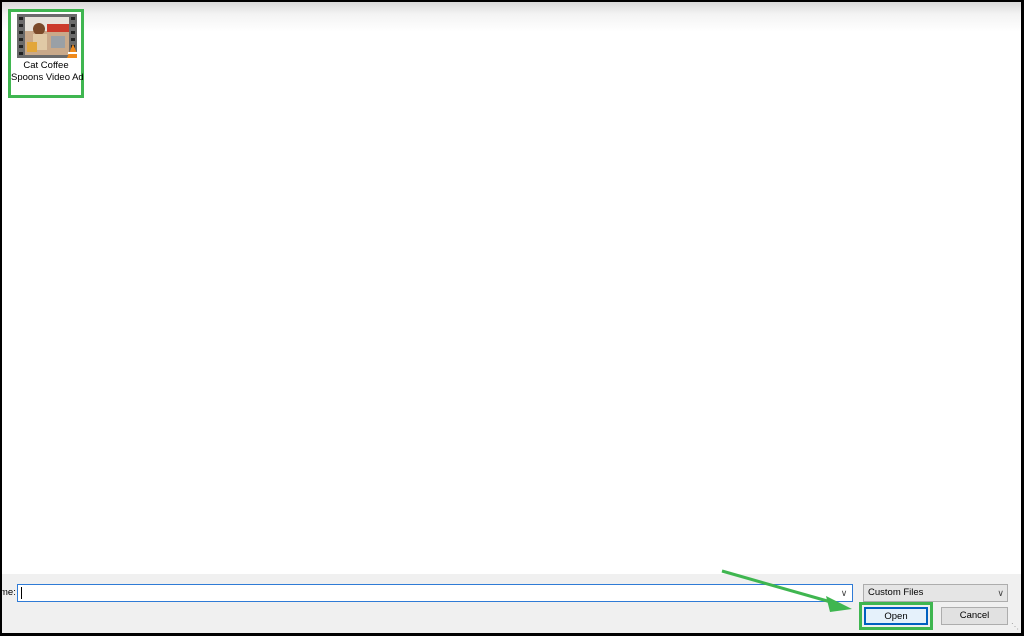  I want to click on top-strip, so click(511, 17).